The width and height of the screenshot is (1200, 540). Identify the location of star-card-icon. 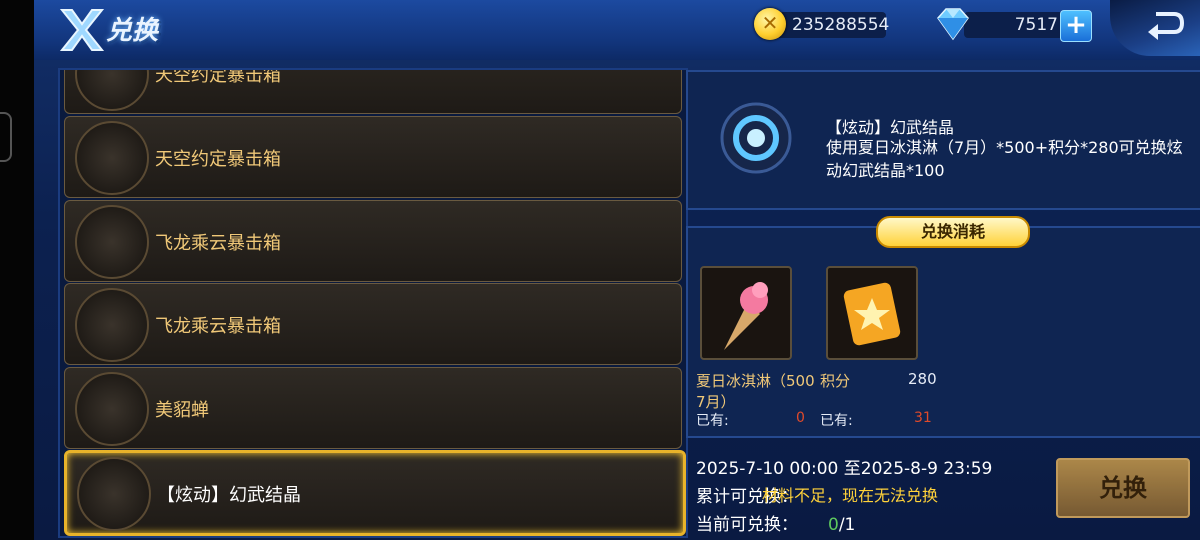
(872, 314).